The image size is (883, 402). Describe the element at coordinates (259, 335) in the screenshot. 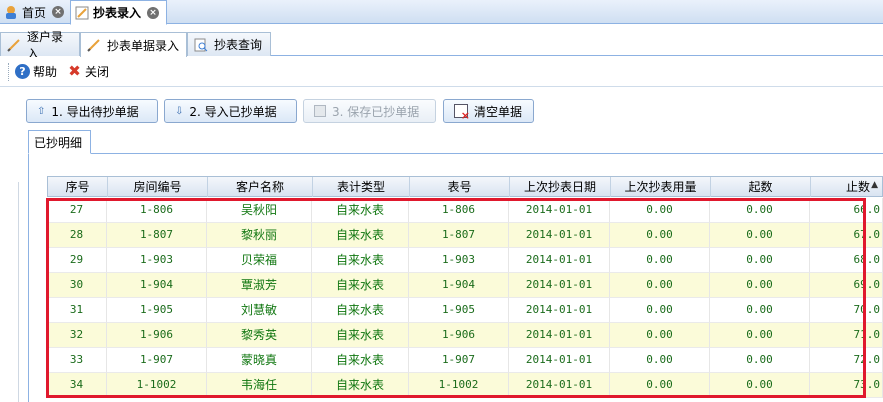

I see `cell-customer: 黎秀英` at that location.